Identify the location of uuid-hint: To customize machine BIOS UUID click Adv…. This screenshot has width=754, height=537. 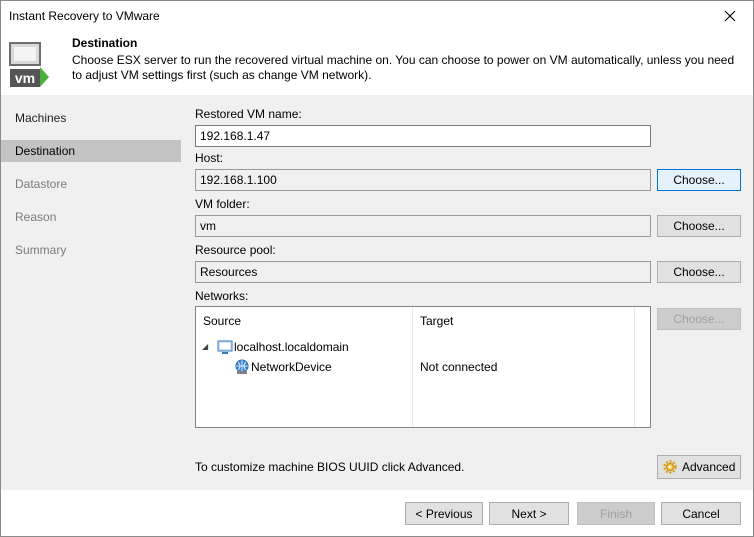
(330, 467).